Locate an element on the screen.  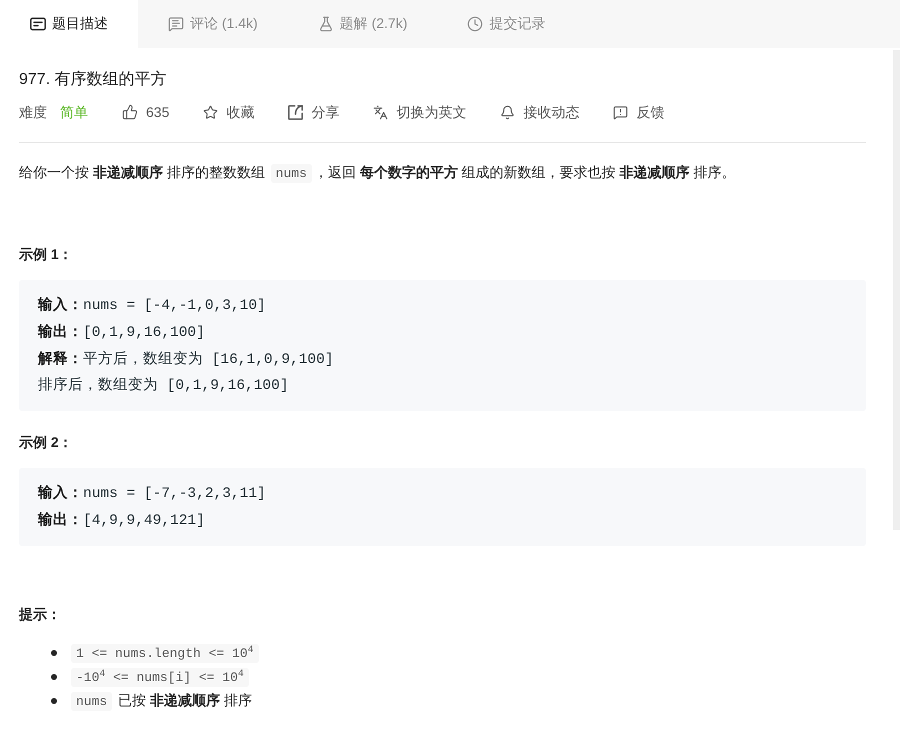
translate-icon is located at coordinates (380, 112).